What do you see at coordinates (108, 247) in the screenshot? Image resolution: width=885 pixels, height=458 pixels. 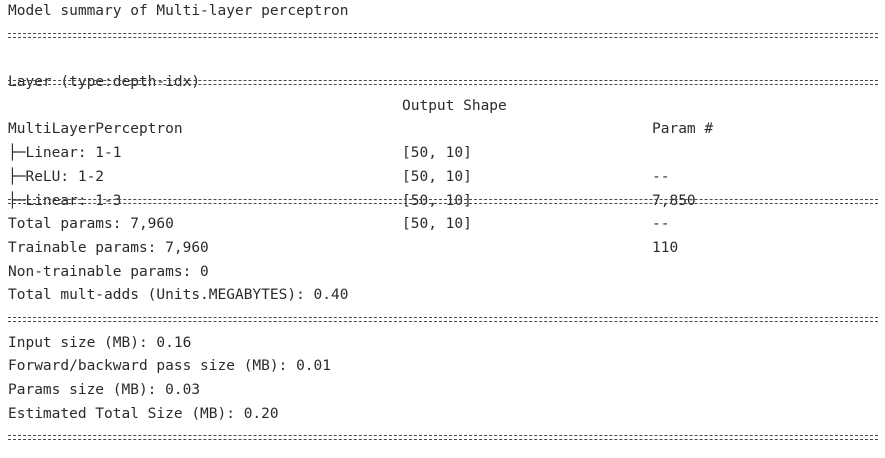 I see `trainable-params: Trainable params: 7,960` at bounding box center [108, 247].